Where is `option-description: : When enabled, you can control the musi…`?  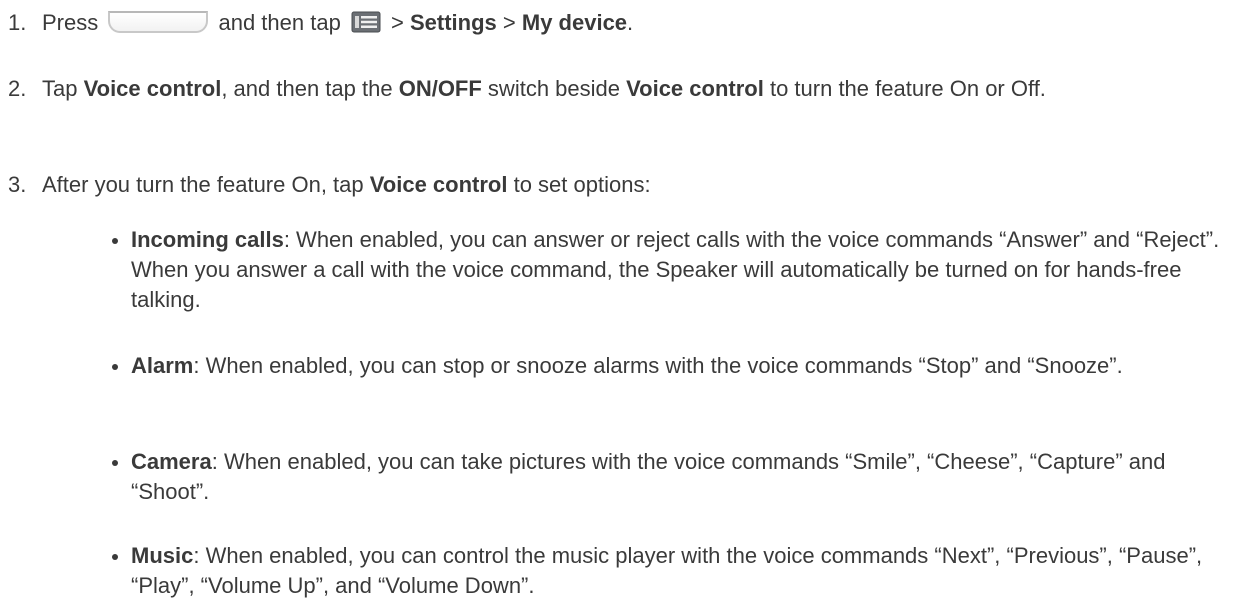 option-description: : When enabled, you can control the musi… is located at coordinates (667, 570).